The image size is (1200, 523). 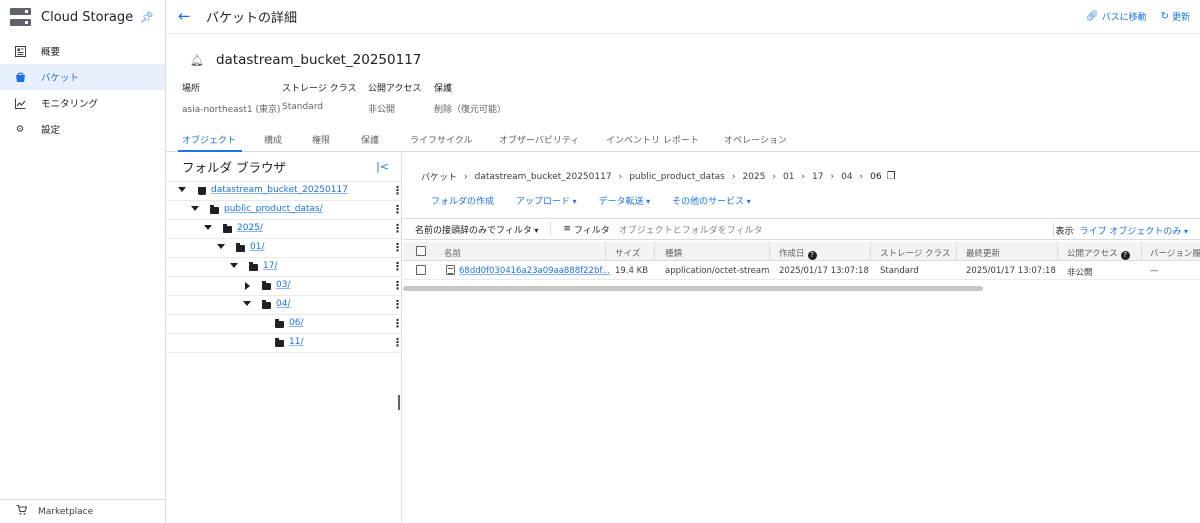 What do you see at coordinates (846, 177) in the screenshot?
I see `breadcrumb-item: 04` at bounding box center [846, 177].